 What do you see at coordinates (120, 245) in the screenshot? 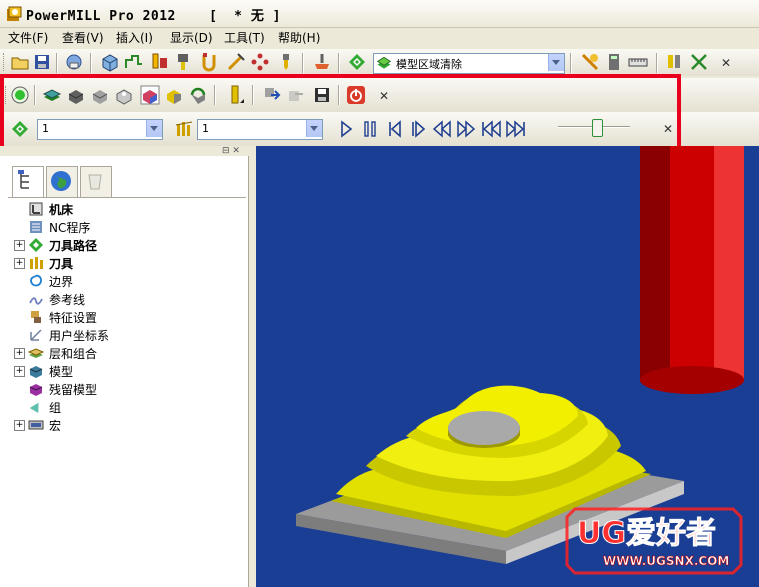
I see `tree-item: + 刀具路径` at bounding box center [120, 245].